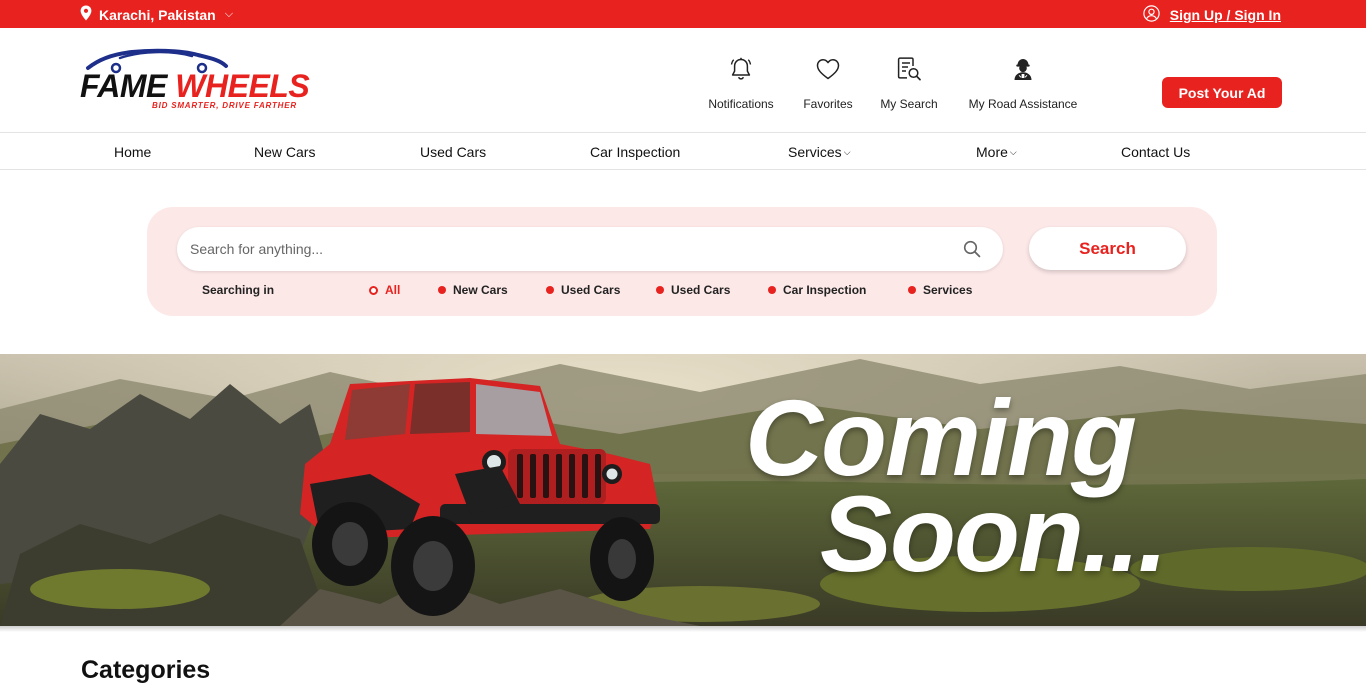 This screenshot has height=697, width=1366. I want to click on map-pin-icon, so click(86, 14).